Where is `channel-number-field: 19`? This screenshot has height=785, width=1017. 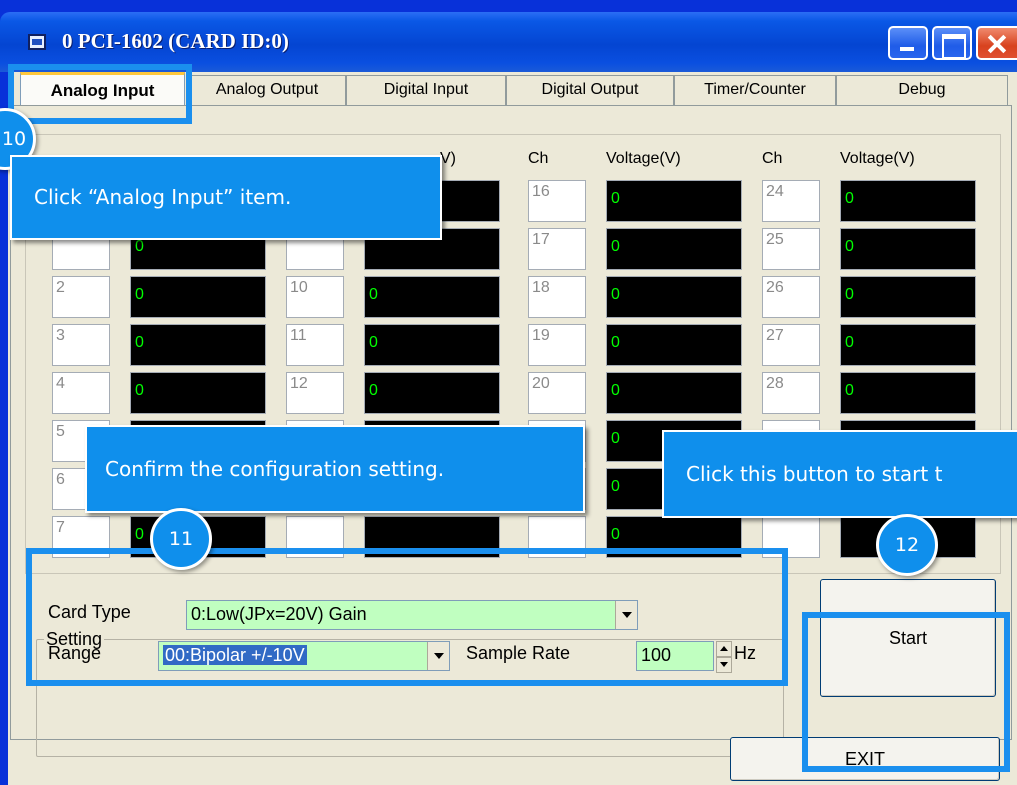
channel-number-field: 19 is located at coordinates (557, 345).